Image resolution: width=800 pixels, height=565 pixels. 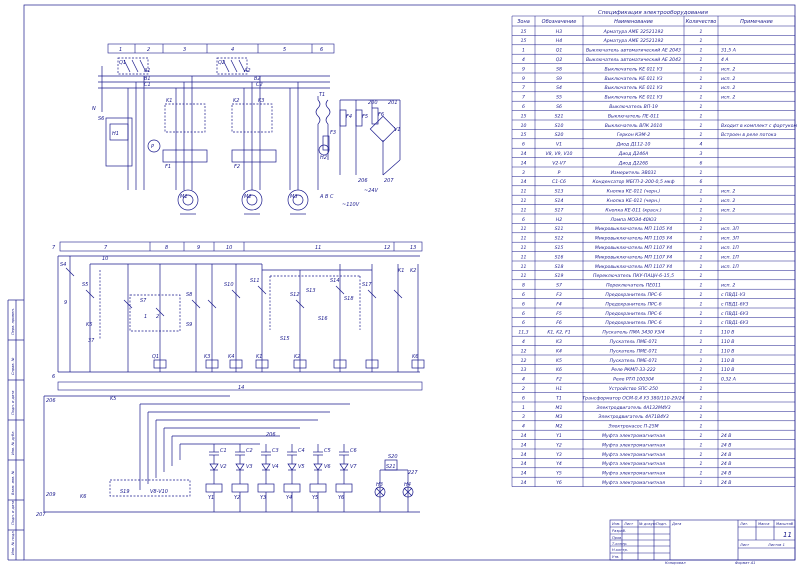 What do you see at coordinates (523, 417) in the screenshot?
I see `spec-cell: 3` at bounding box center [523, 417].